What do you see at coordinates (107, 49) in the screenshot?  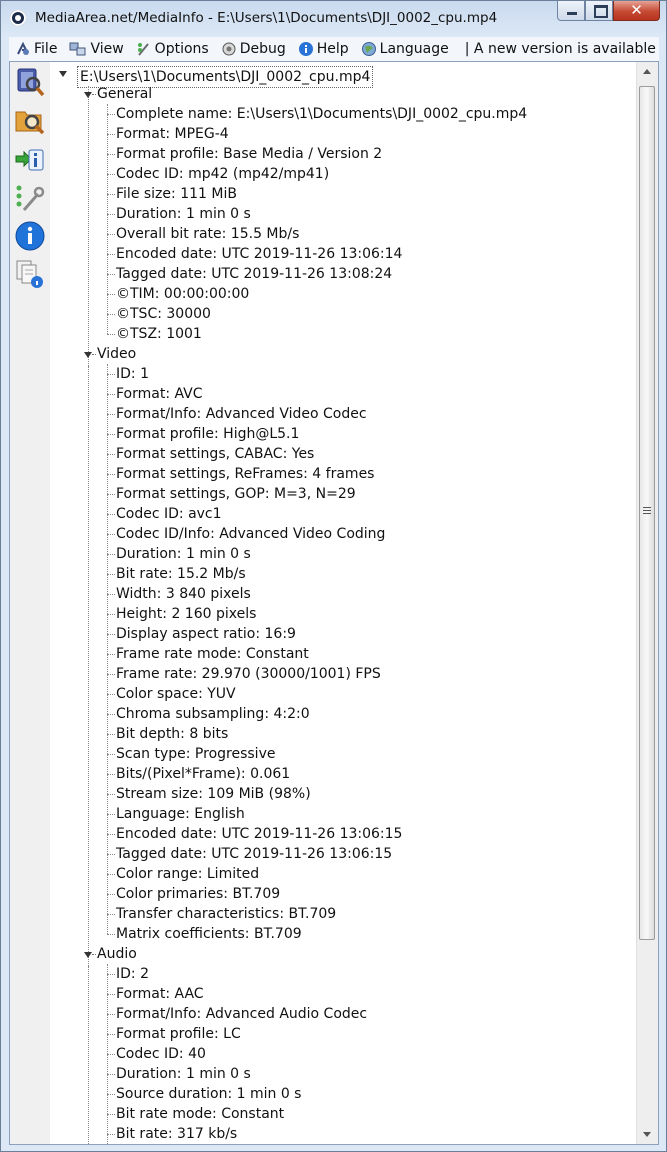 I see `menu-view-label: View` at bounding box center [107, 49].